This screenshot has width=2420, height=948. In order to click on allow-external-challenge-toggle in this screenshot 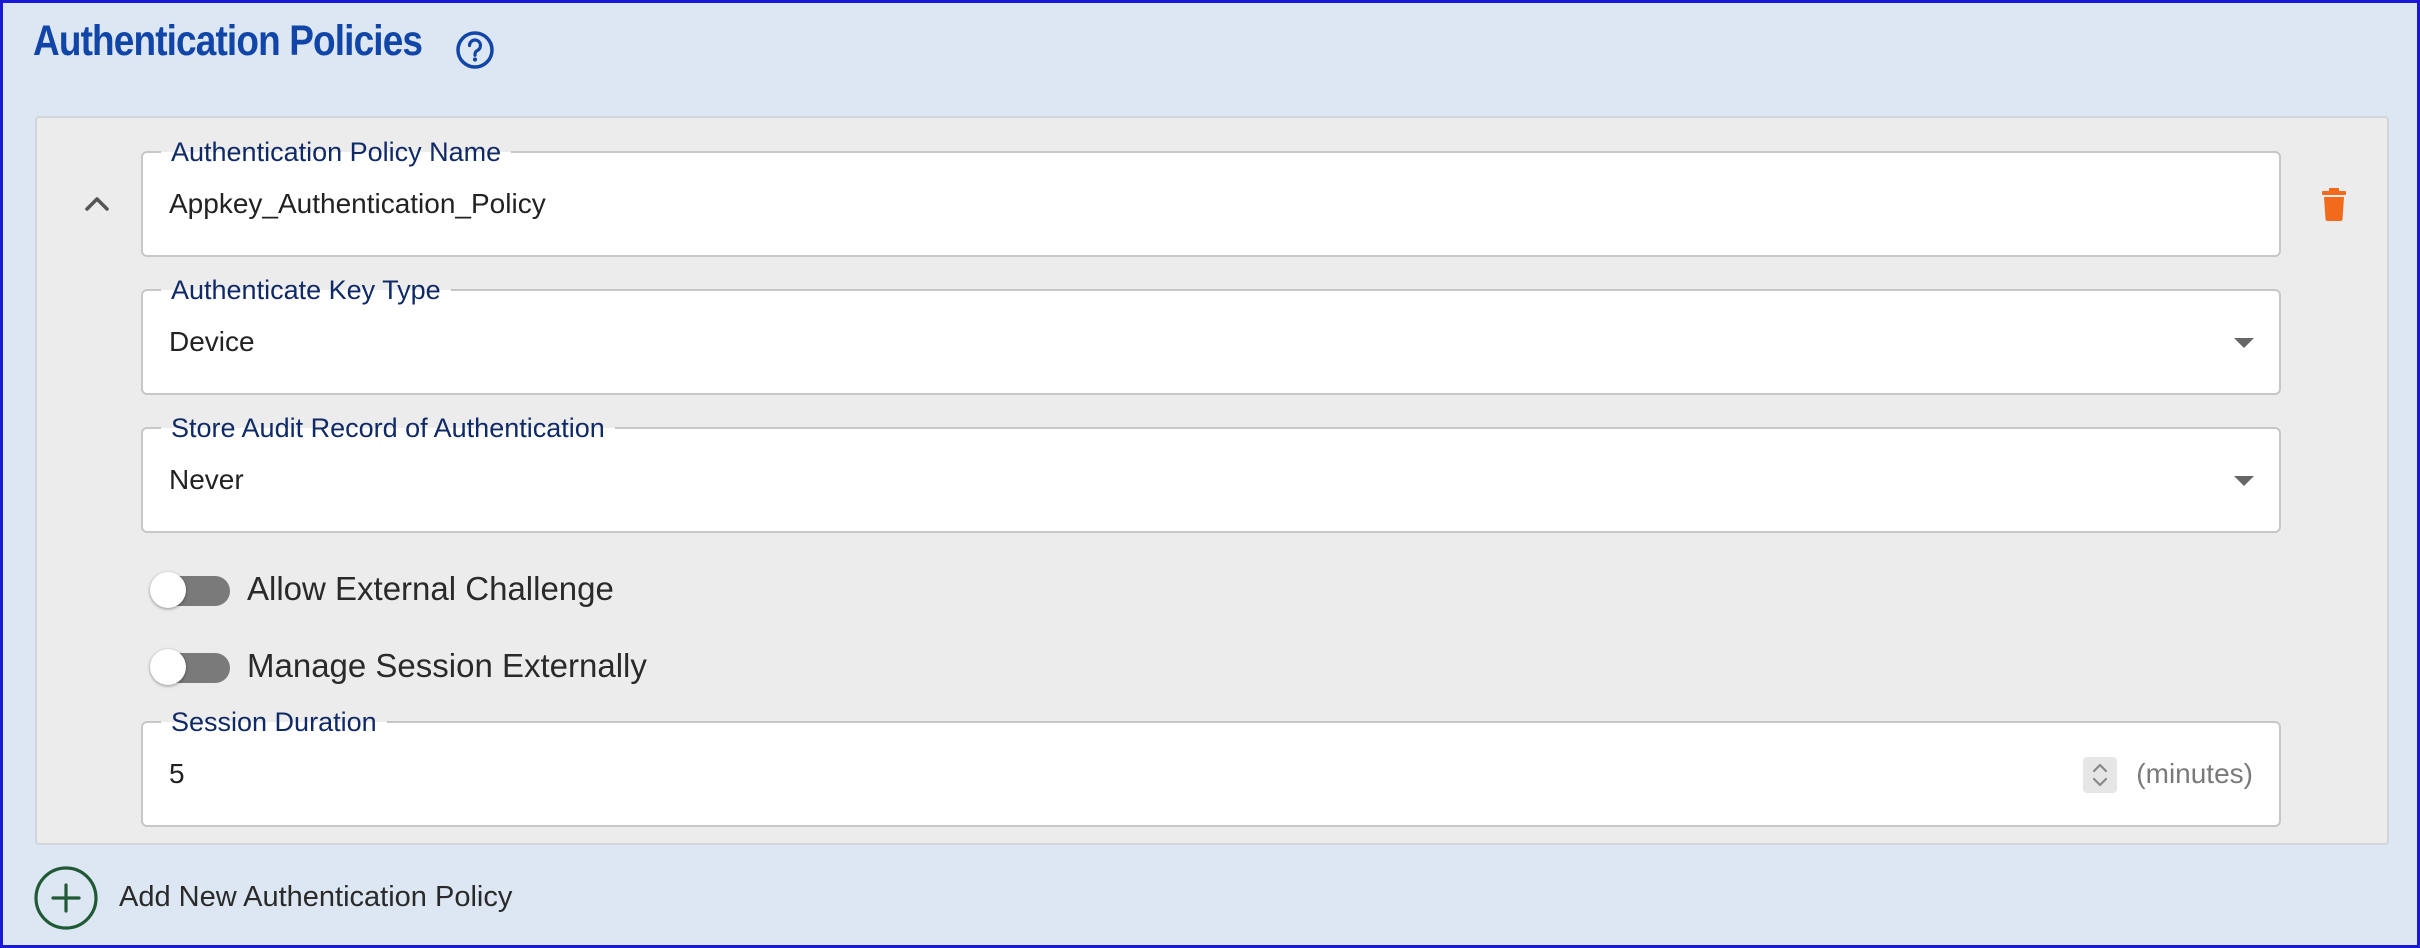, I will do `click(191, 590)`.